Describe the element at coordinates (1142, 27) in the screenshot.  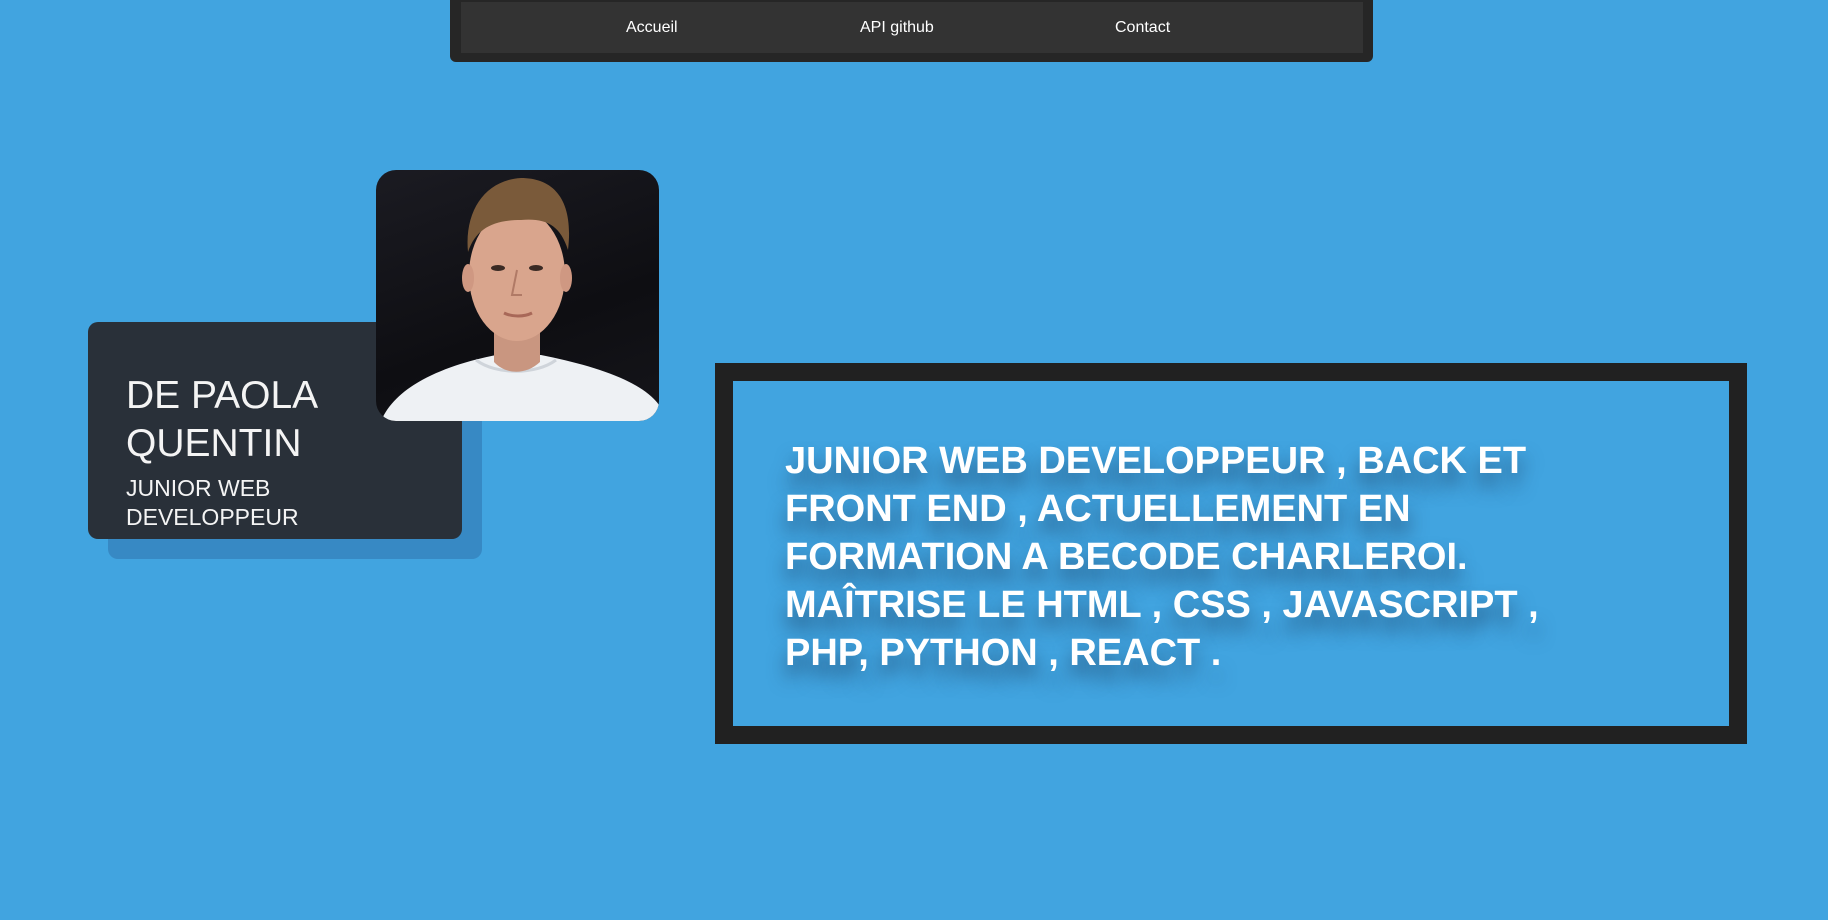
I see `nav-link-contact: Contact` at that location.